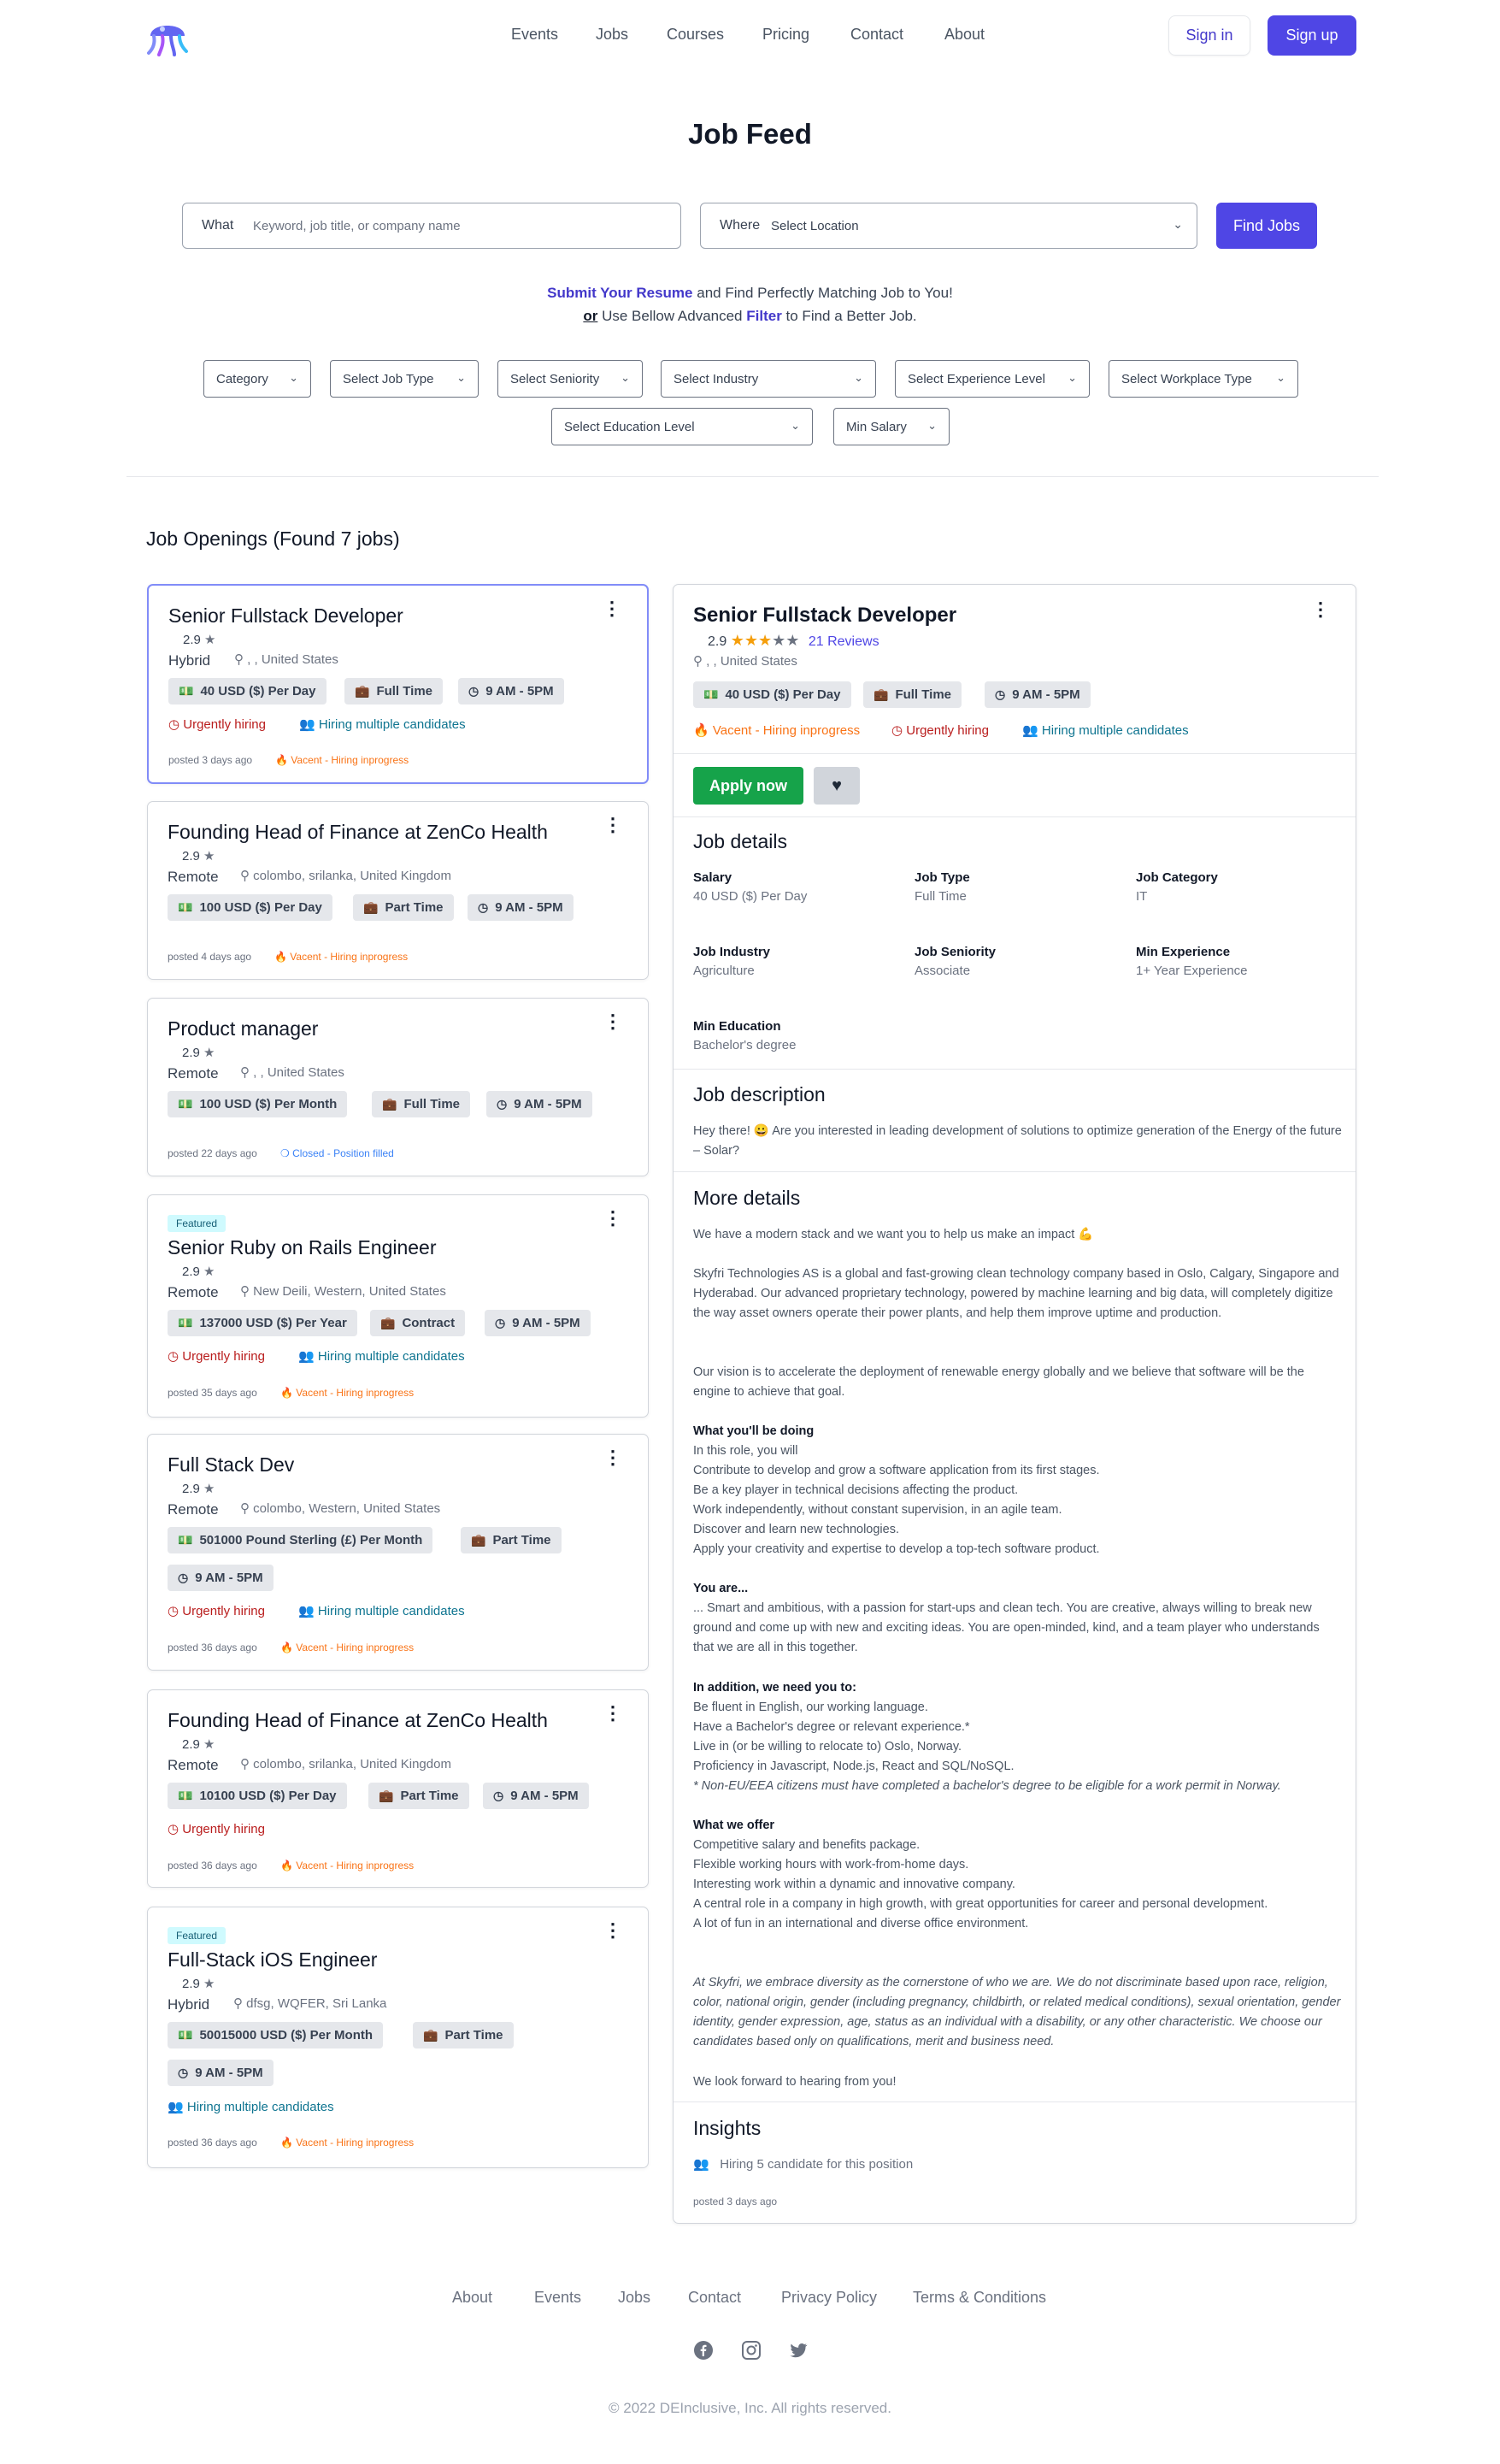  I want to click on footer-contact-link: Contact, so click(714, 2298).